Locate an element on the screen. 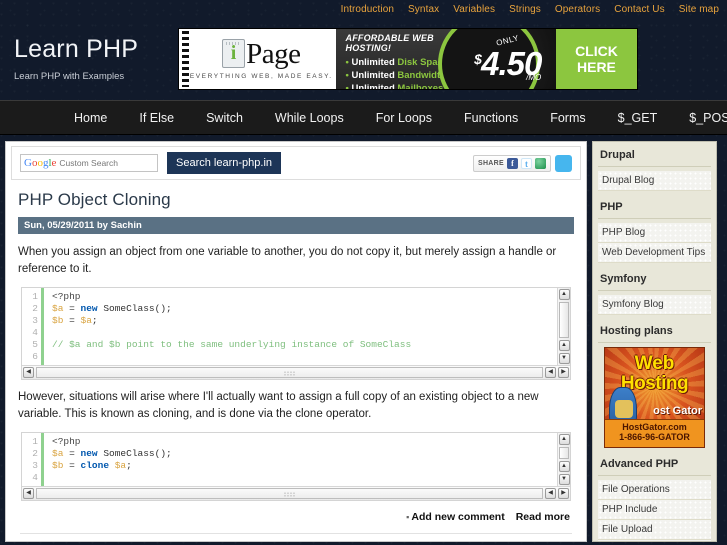 The image size is (727, 545). menu-item-for-loops: For Loops is located at coordinates (404, 118).